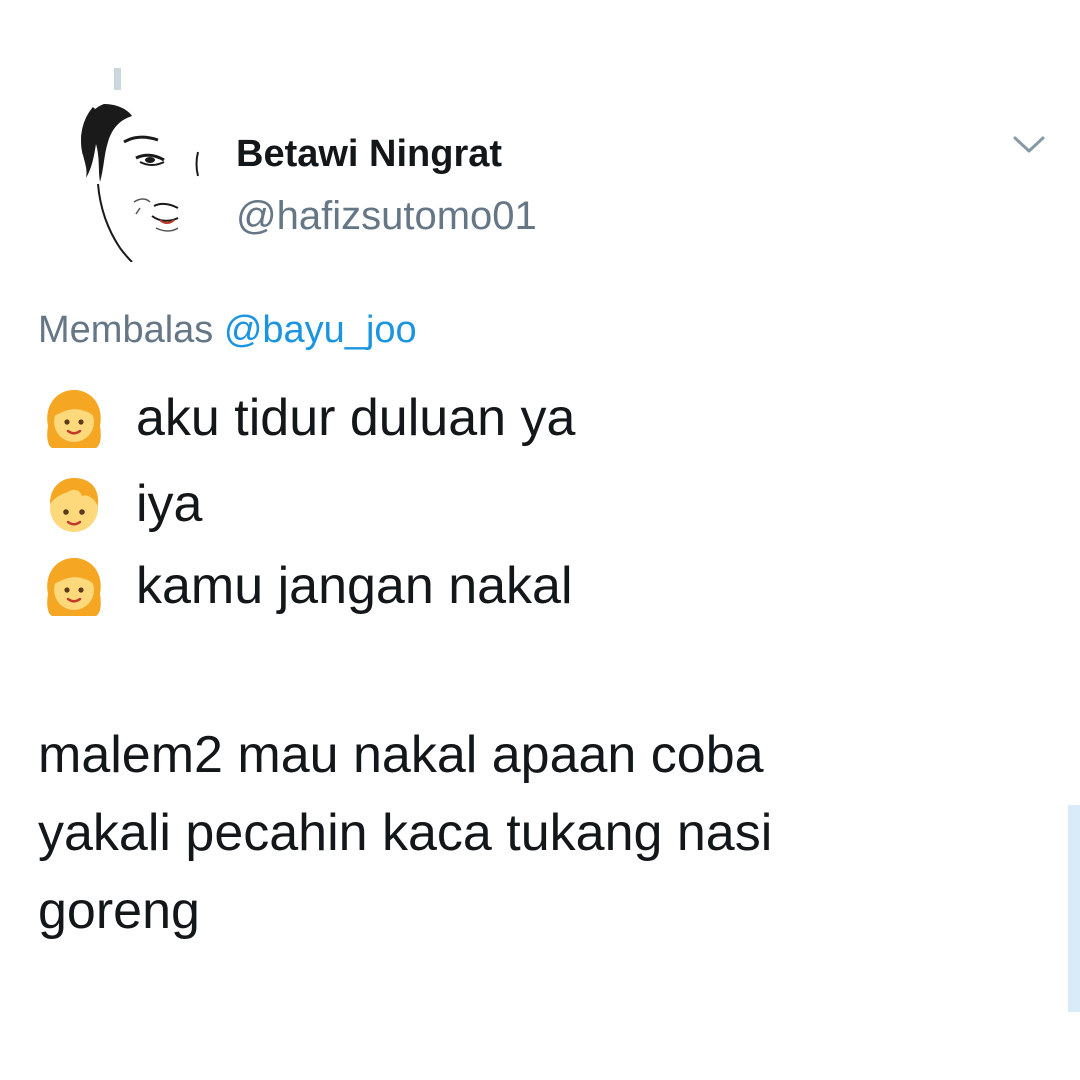  Describe the element at coordinates (74, 505) in the screenshot. I see `boy-emoji-icon` at that location.